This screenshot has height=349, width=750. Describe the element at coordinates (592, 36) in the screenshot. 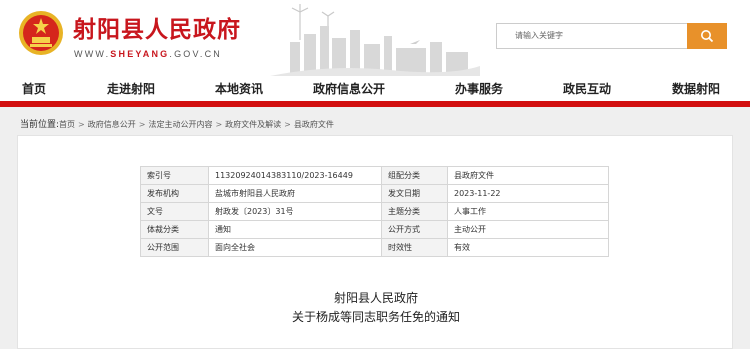

I see `search-input: 请输入关键字` at that location.